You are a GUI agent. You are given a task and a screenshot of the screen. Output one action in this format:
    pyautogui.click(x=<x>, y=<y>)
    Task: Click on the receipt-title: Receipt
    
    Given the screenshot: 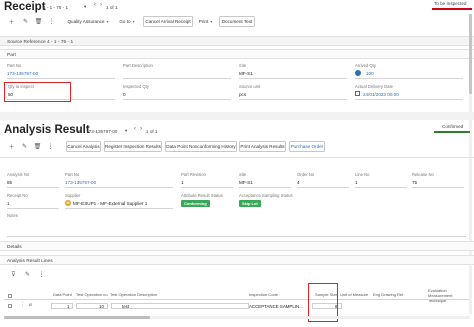 What is the action you would take?
    pyautogui.click(x=25, y=7)
    